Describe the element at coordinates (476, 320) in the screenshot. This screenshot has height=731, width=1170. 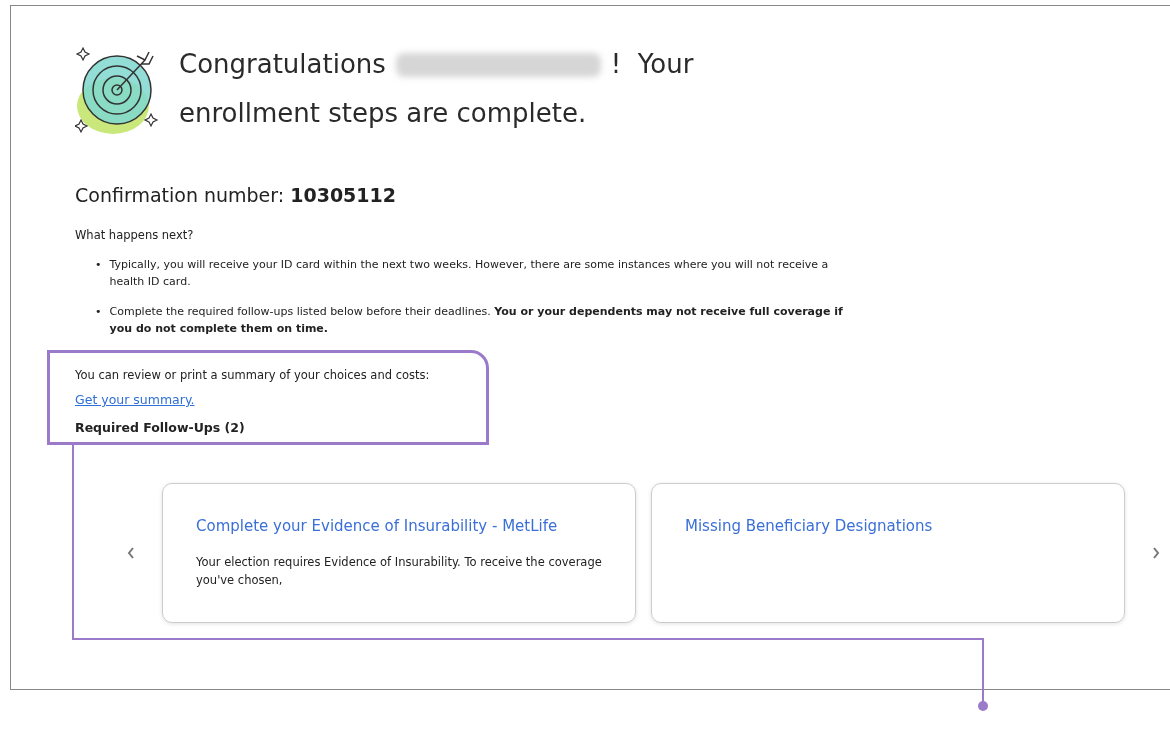
I see `bullet-text: Complete the required follow-ups listed below before their deadlines. You or your dependents may not receive full coverage if you do not complete them on time.` at that location.